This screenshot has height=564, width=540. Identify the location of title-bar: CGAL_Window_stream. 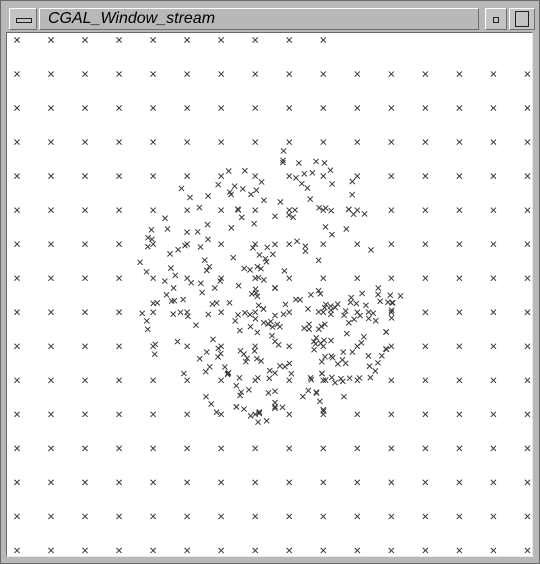
(270, 18).